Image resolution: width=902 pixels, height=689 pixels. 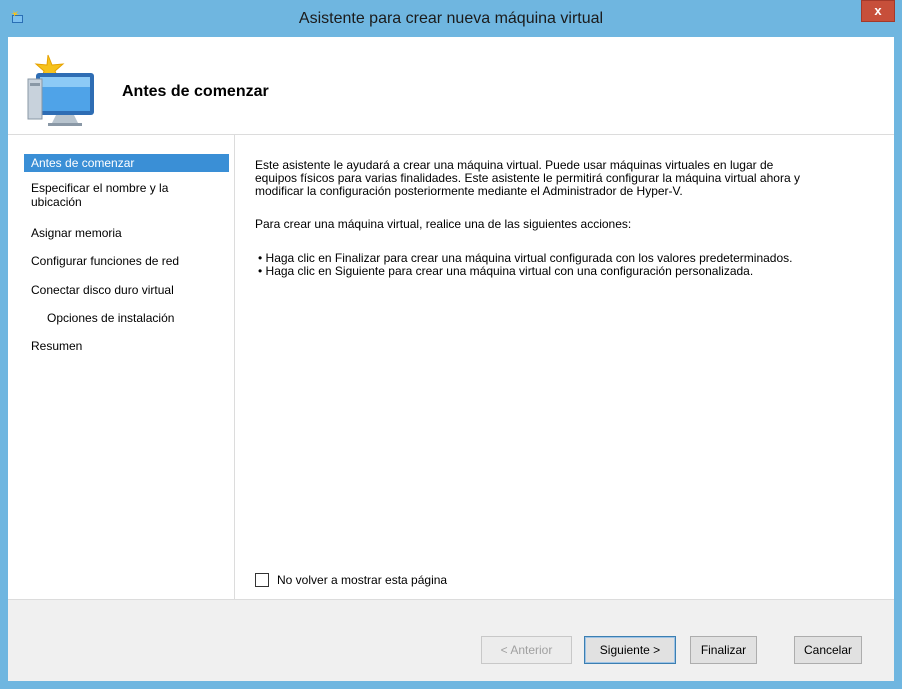 What do you see at coordinates (723, 650) in the screenshot?
I see `finish-button: Finalizar` at bounding box center [723, 650].